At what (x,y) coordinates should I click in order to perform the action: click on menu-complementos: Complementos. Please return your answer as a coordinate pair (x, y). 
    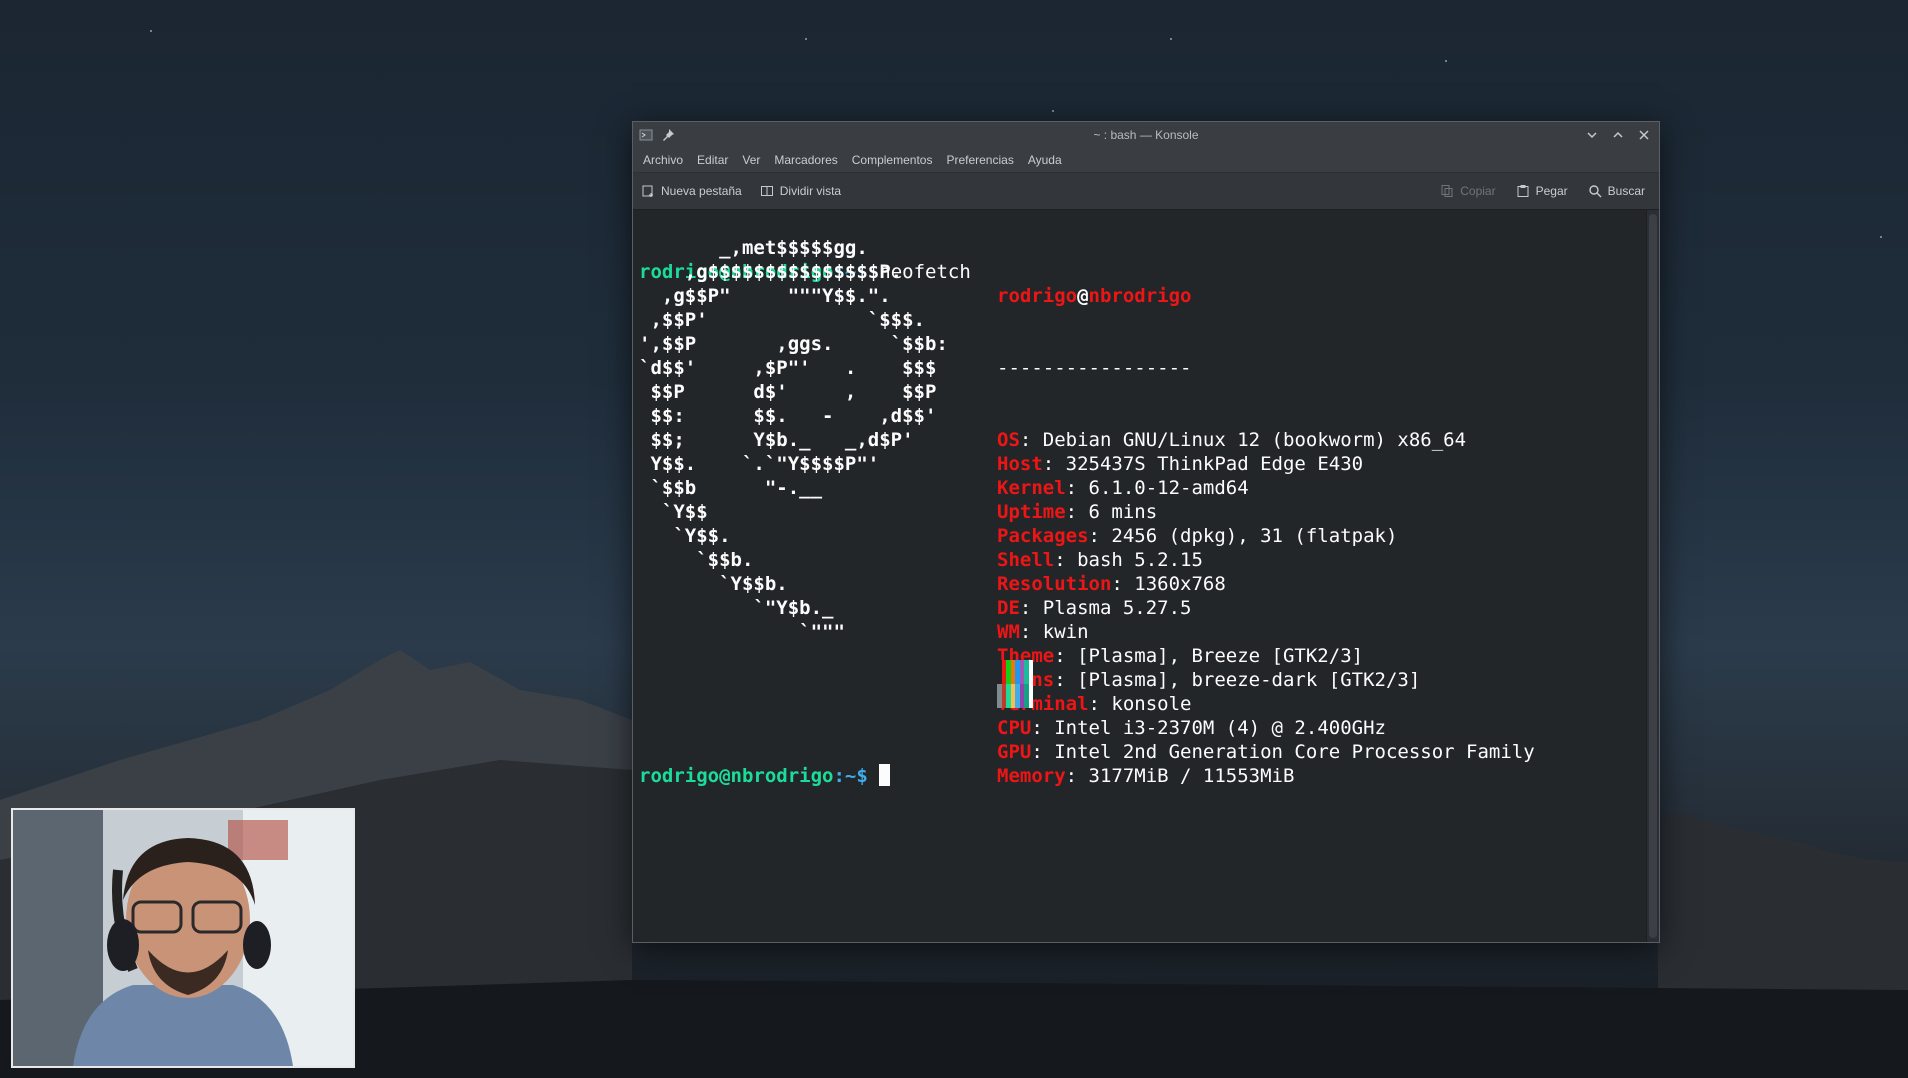
    Looking at the image, I should click on (892, 160).